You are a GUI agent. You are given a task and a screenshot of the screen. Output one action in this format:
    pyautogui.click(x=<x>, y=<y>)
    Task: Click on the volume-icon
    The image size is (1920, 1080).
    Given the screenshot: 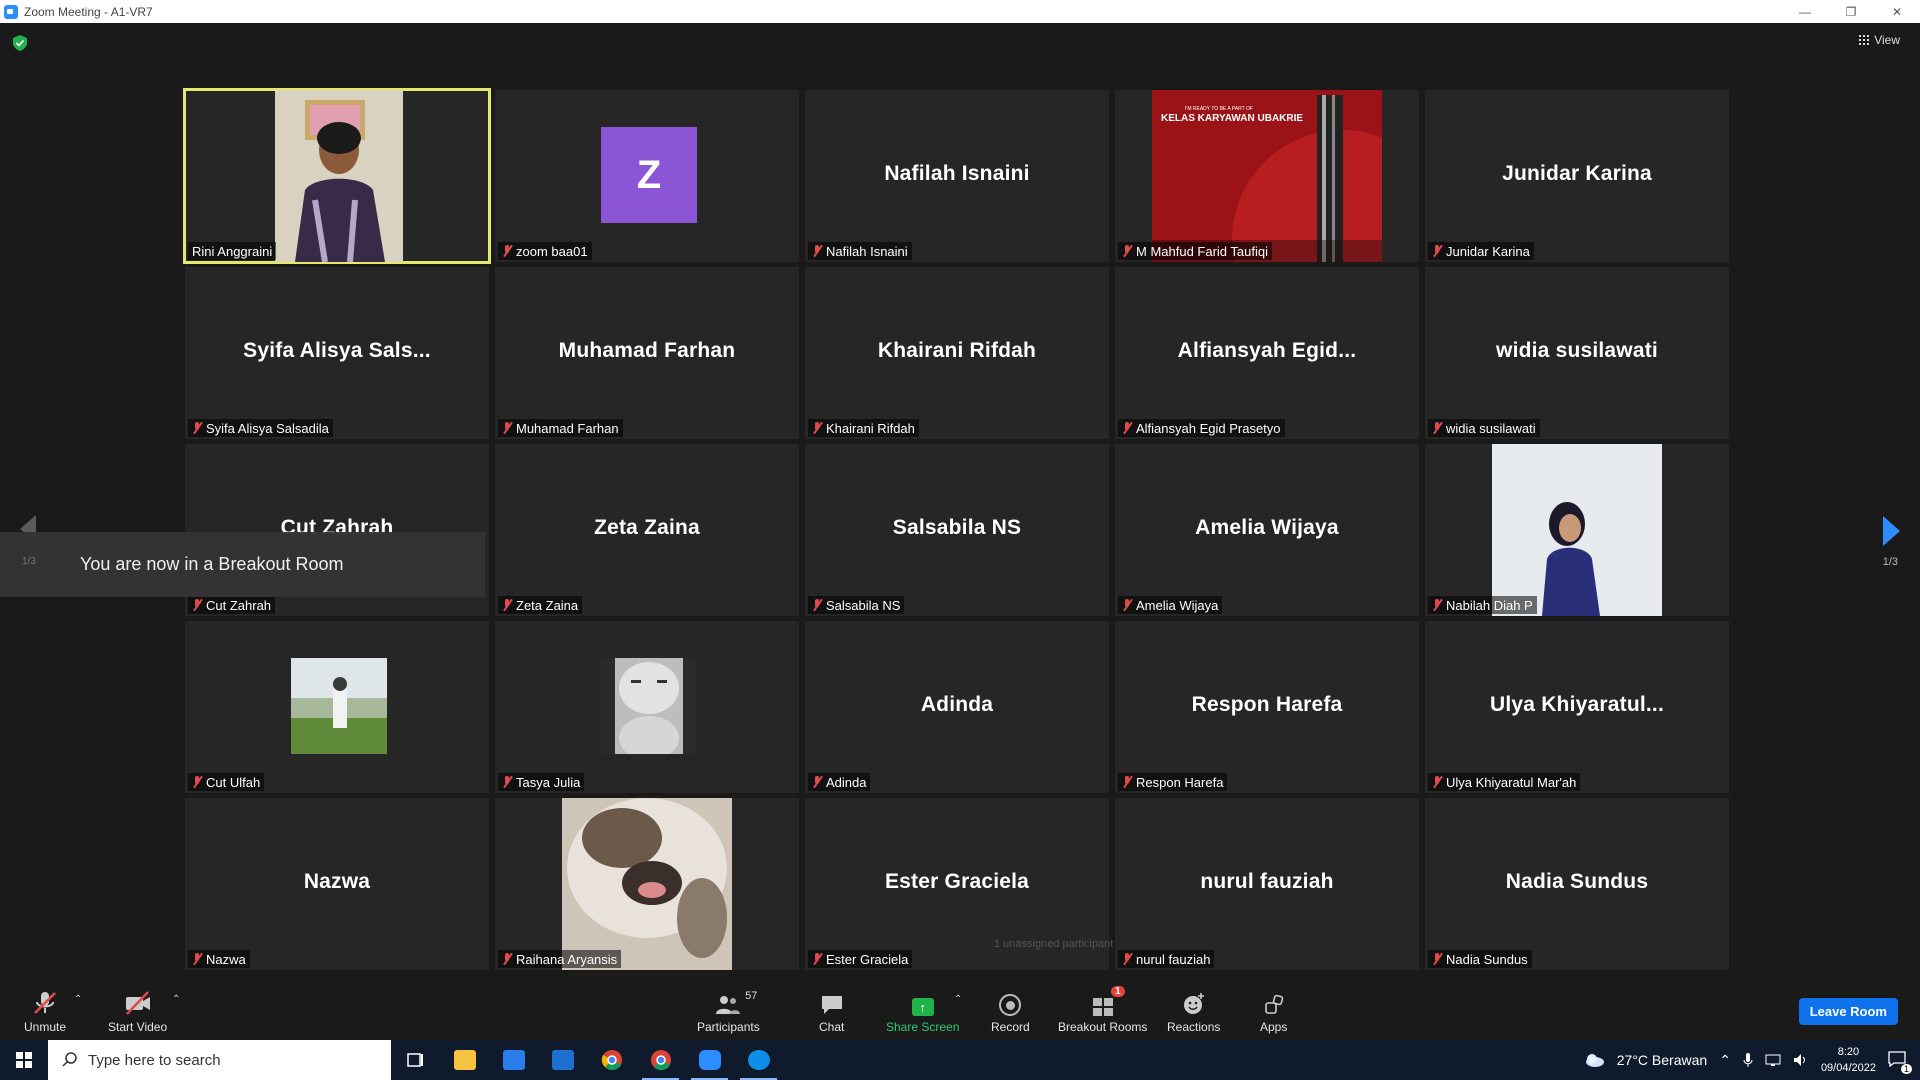 What is the action you would take?
    pyautogui.click(x=1801, y=1060)
    